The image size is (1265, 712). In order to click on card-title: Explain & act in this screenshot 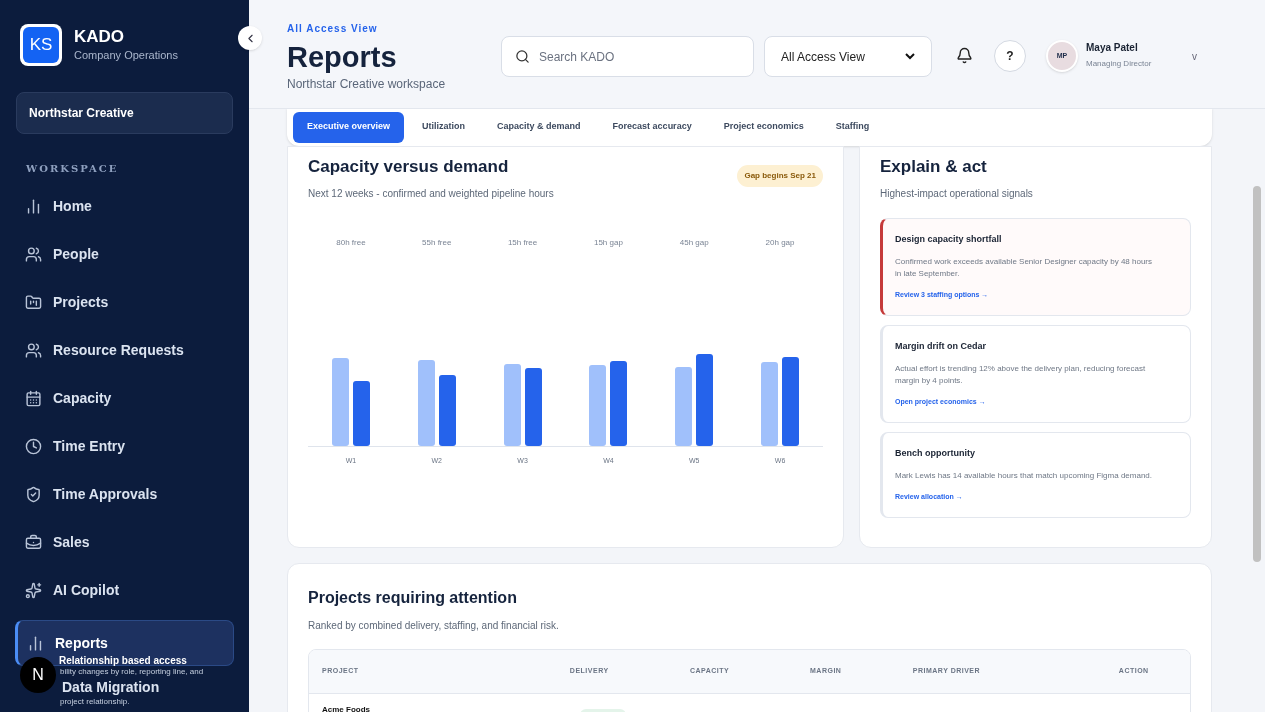, I will do `click(934, 167)`.